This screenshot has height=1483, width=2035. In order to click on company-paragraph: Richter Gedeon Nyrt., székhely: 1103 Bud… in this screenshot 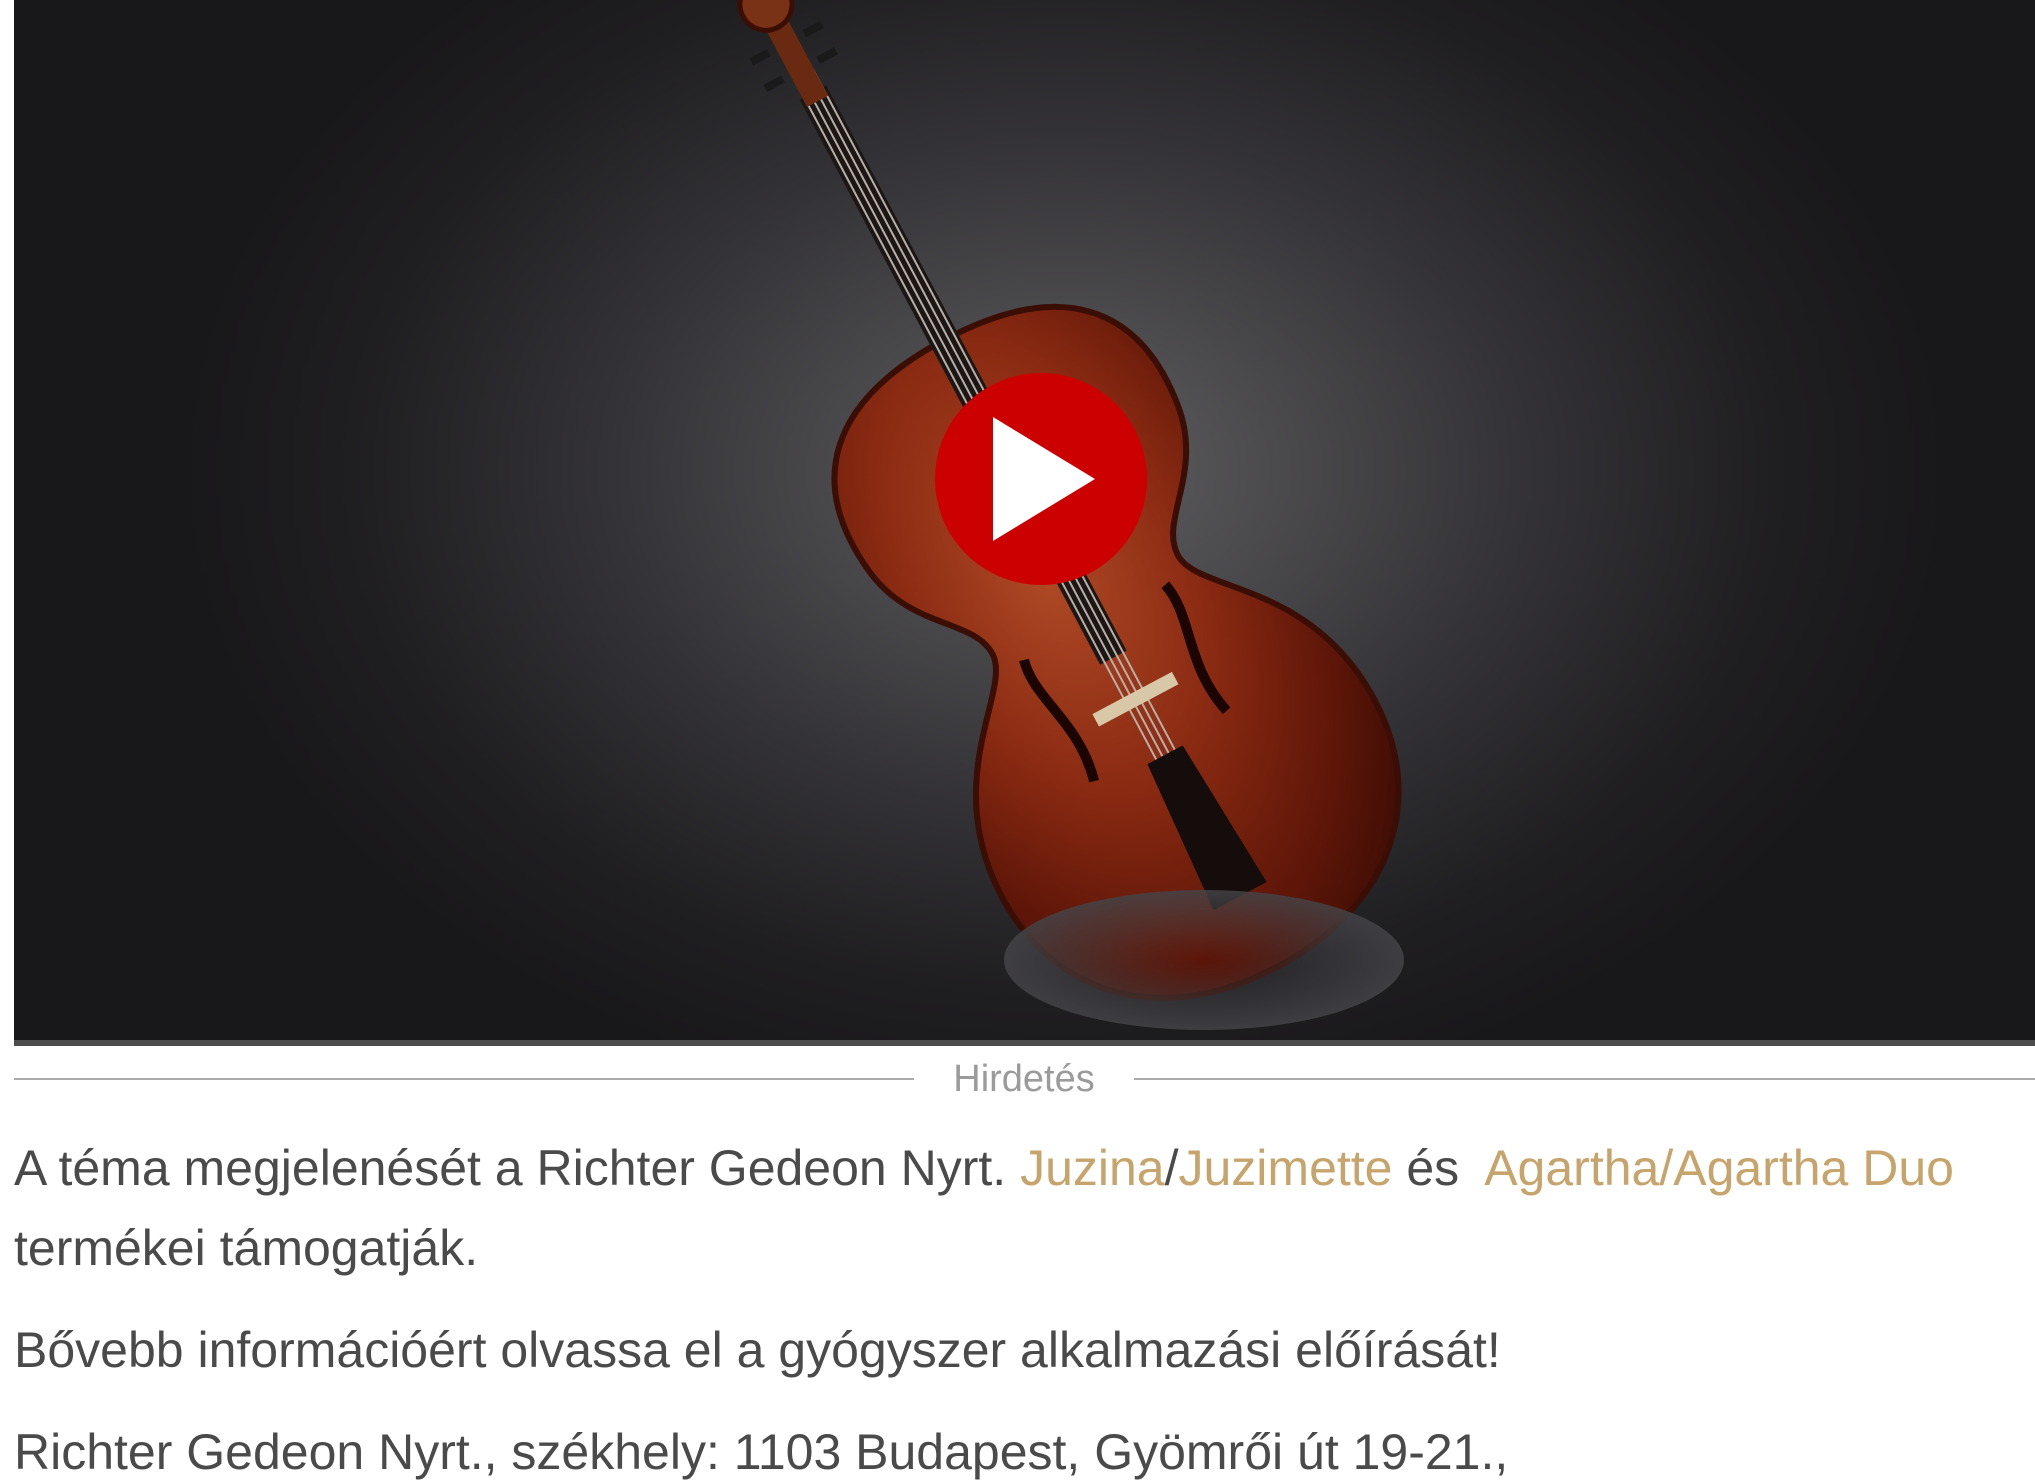, I will do `click(761, 1452)`.